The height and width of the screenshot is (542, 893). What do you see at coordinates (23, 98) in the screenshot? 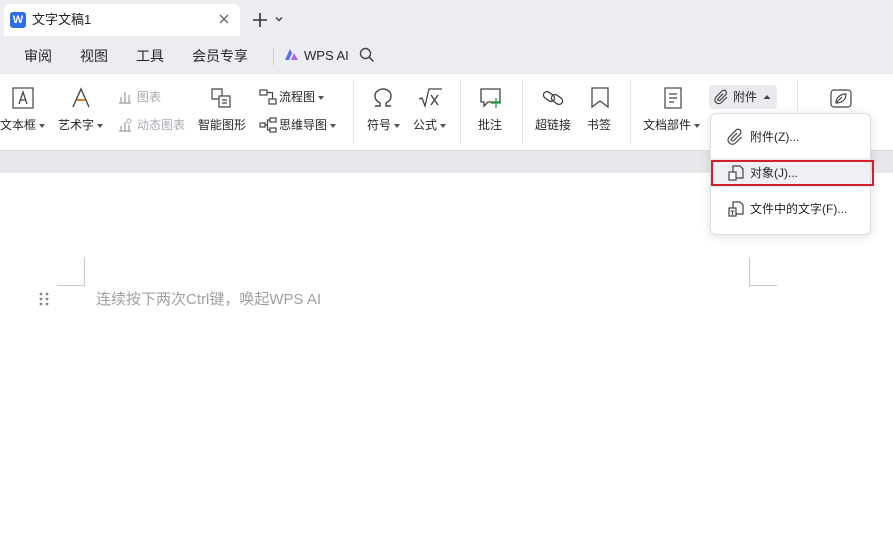
I see `textbox-icon` at bounding box center [23, 98].